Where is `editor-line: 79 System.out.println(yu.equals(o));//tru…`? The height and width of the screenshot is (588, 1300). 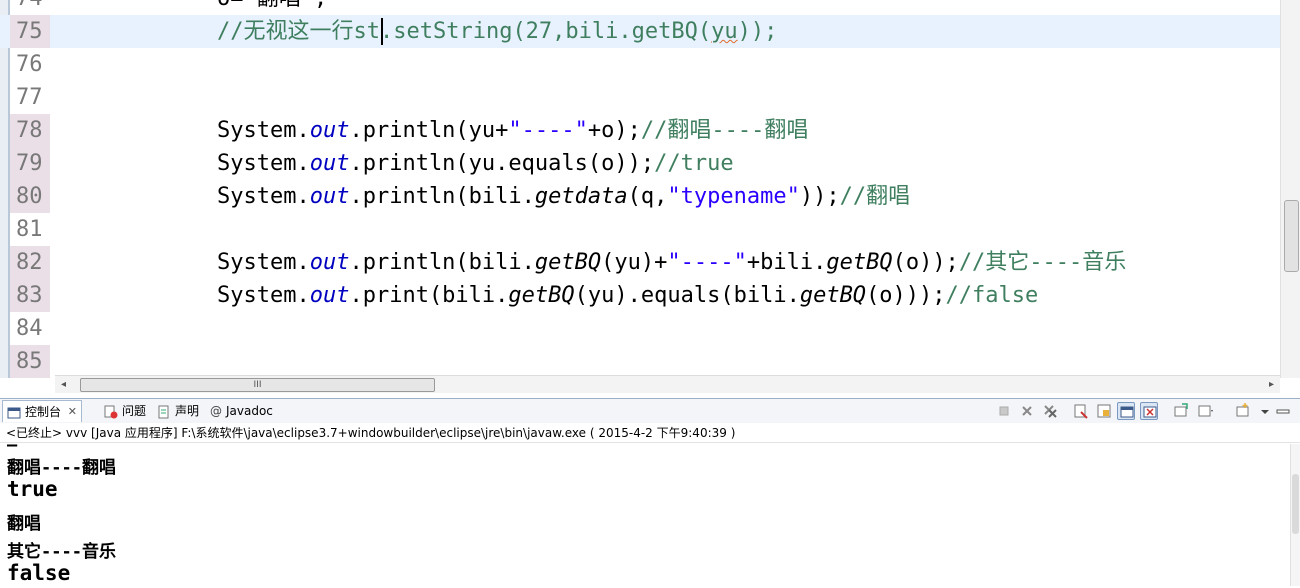 editor-line: 79 System.out.println(yu.equals(o));//tru… is located at coordinates (640, 163).